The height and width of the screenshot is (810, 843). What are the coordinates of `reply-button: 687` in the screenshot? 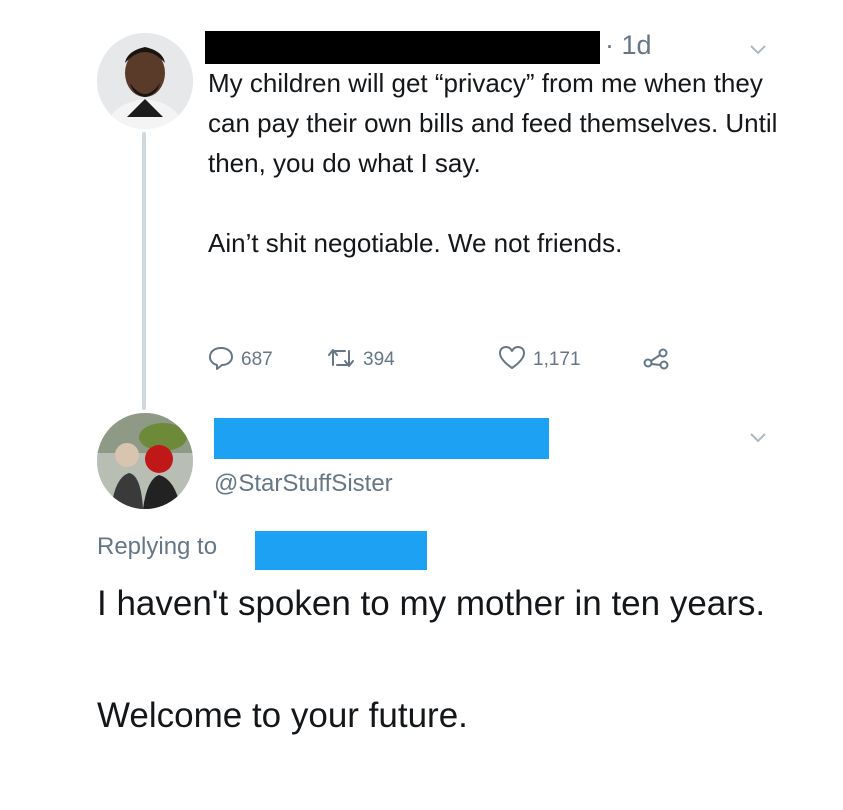 It's located at (240, 360).